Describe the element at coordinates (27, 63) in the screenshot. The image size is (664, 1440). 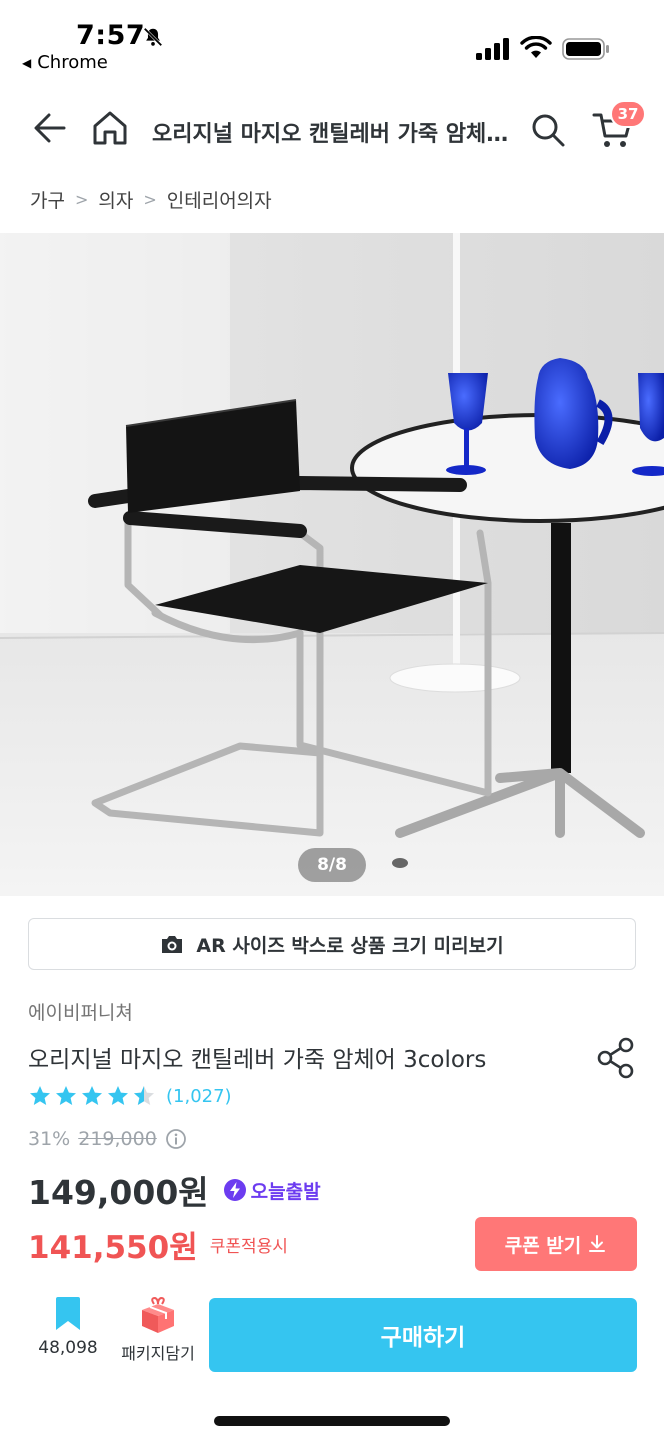
I see `back-triangle-icon: ◀` at that location.